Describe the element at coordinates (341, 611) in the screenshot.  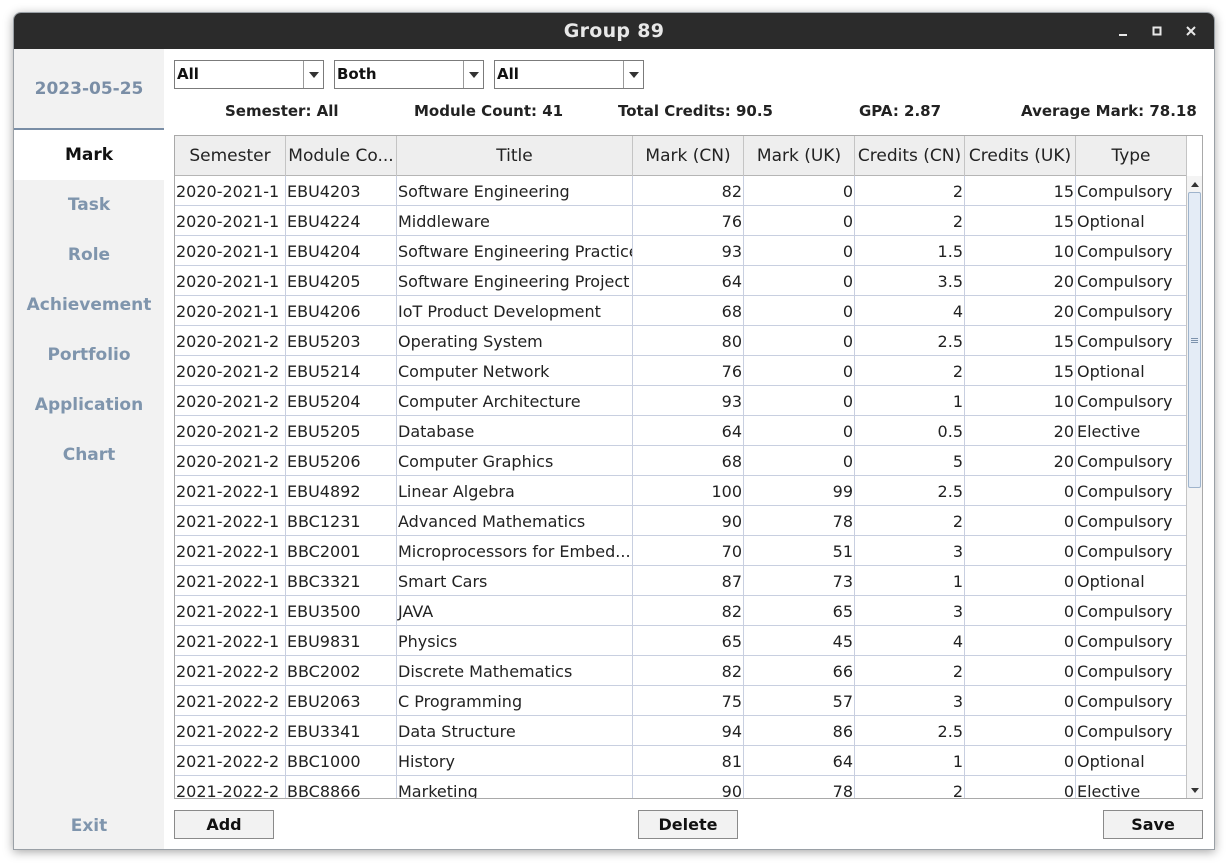
I see `cell-module-code: EBU3500` at that location.